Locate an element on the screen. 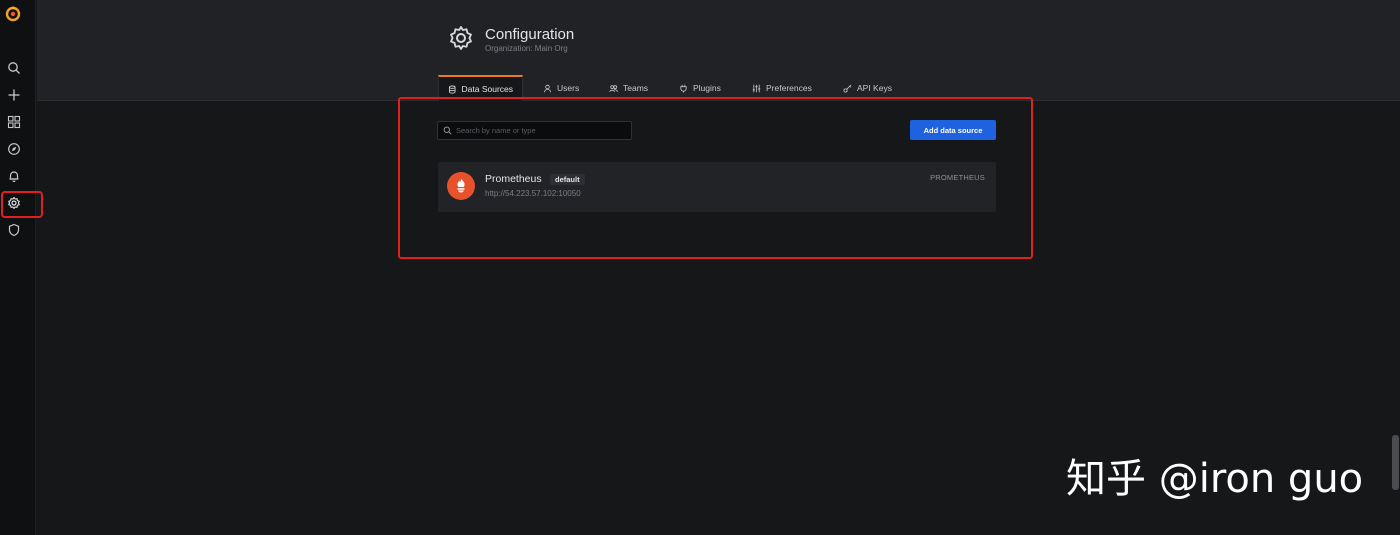 This screenshot has width=1400, height=535. sidebar is located at coordinates (18, 267).